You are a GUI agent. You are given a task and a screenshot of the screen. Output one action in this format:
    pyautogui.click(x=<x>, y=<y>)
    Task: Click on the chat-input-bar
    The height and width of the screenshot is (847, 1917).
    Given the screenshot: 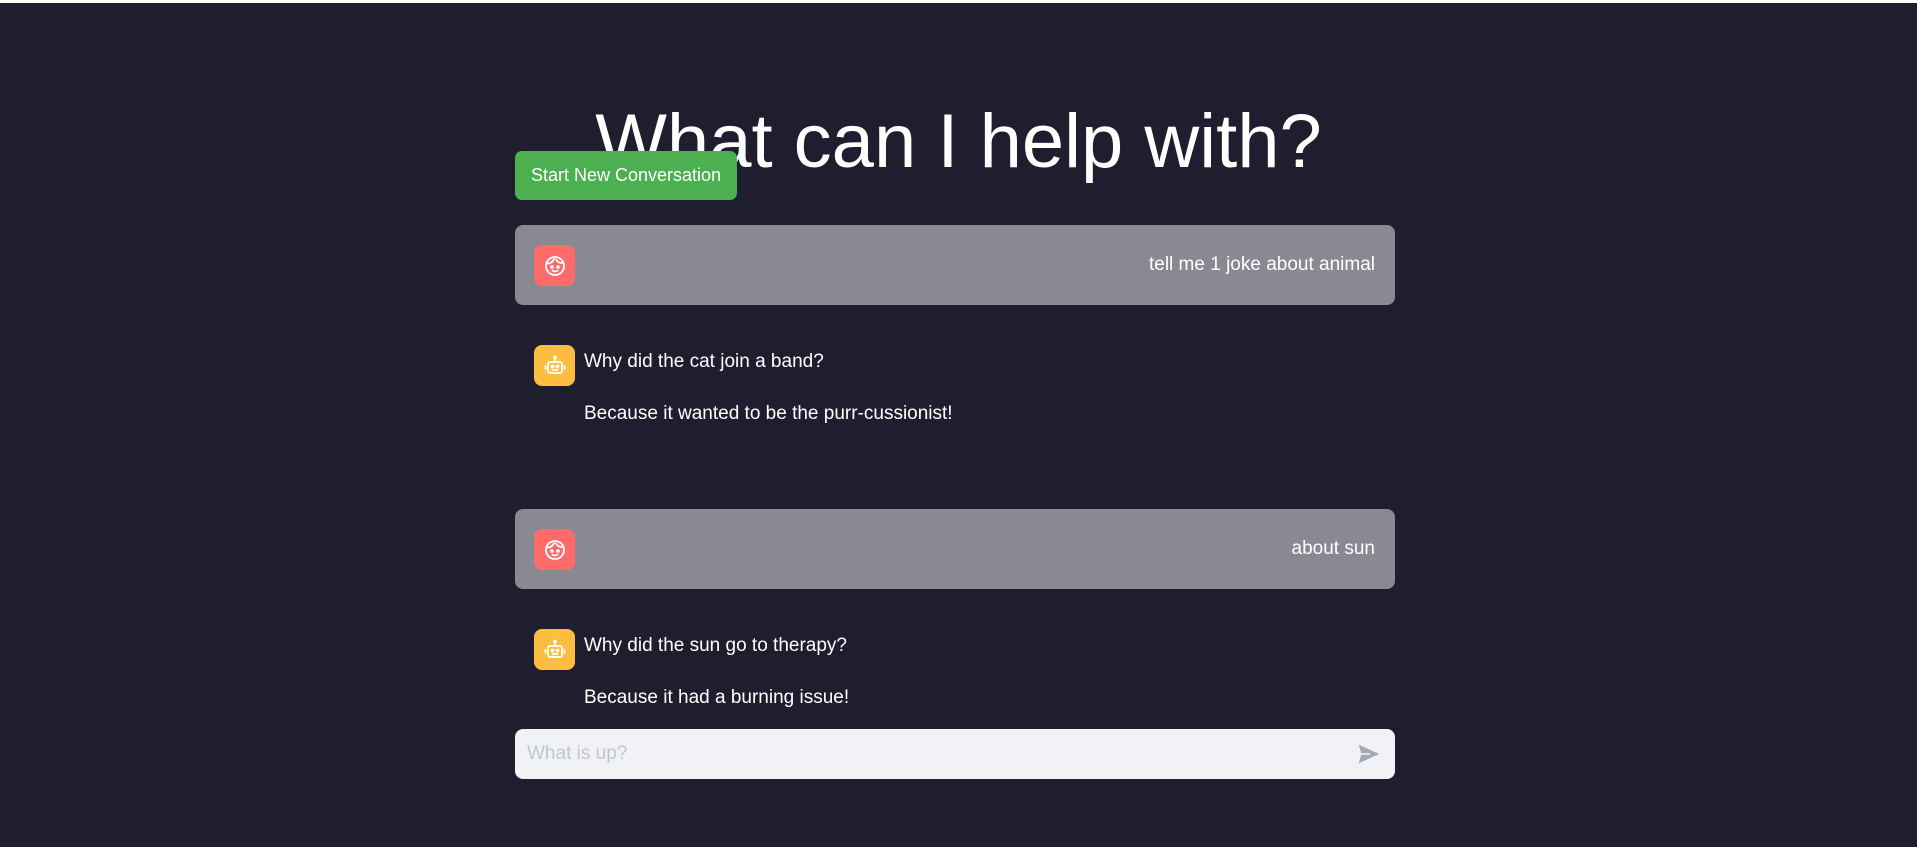 What is the action you would take?
    pyautogui.click(x=955, y=754)
    